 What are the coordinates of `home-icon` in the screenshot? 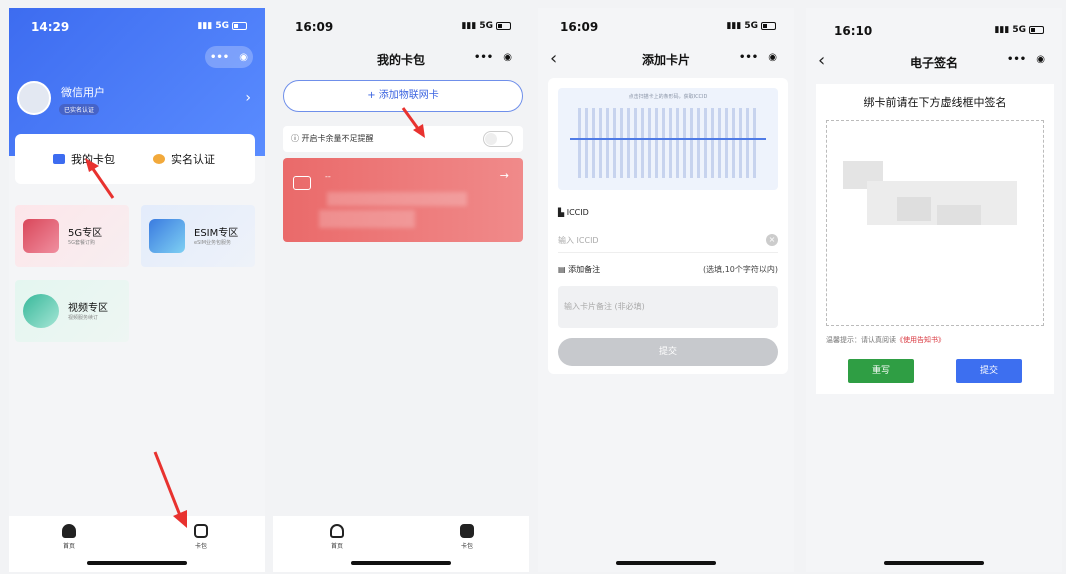 It's located at (69, 531).